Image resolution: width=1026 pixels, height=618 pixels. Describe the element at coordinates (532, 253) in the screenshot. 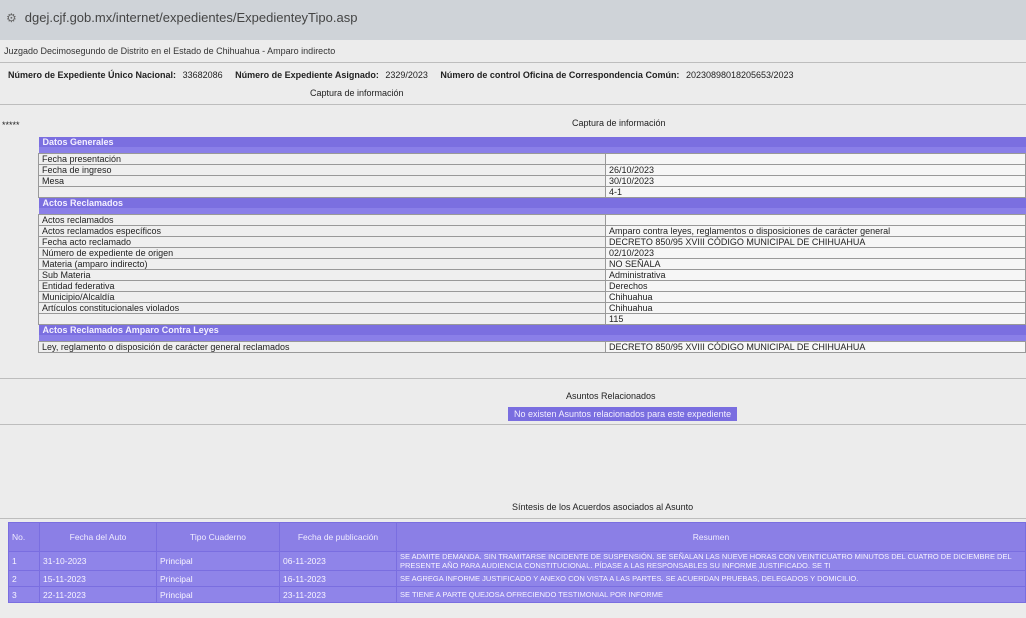

I see `table-row: Número de expediente de origen 02/10/2023` at that location.